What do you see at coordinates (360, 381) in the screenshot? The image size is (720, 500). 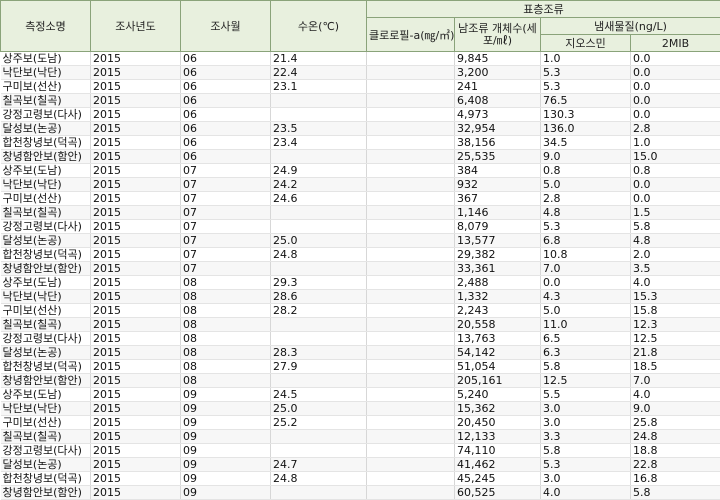 I see `table-row: 창녕함안보(함안)201508205,16112.57.0` at bounding box center [360, 381].